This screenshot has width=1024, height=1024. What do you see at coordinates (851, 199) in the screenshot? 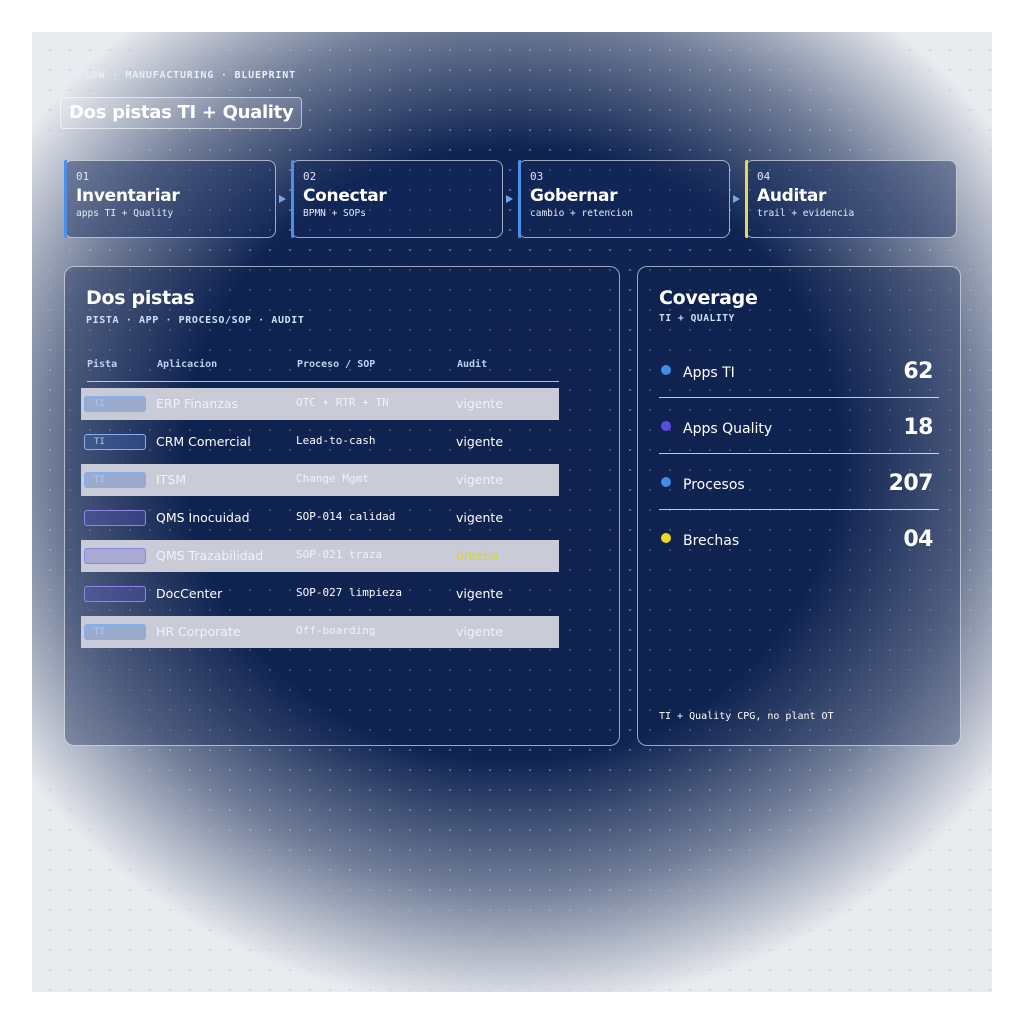
I see `step-card-auditar: 04 Auditar trail + evidencia` at bounding box center [851, 199].